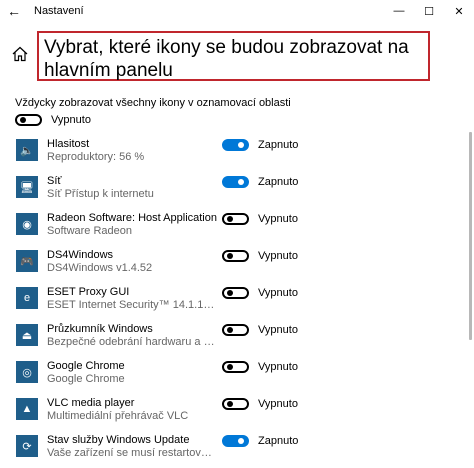 This screenshot has width=474, height=468. Describe the element at coordinates (132, 218) in the screenshot. I see `item-name: Radeon Software: Host Application` at that location.